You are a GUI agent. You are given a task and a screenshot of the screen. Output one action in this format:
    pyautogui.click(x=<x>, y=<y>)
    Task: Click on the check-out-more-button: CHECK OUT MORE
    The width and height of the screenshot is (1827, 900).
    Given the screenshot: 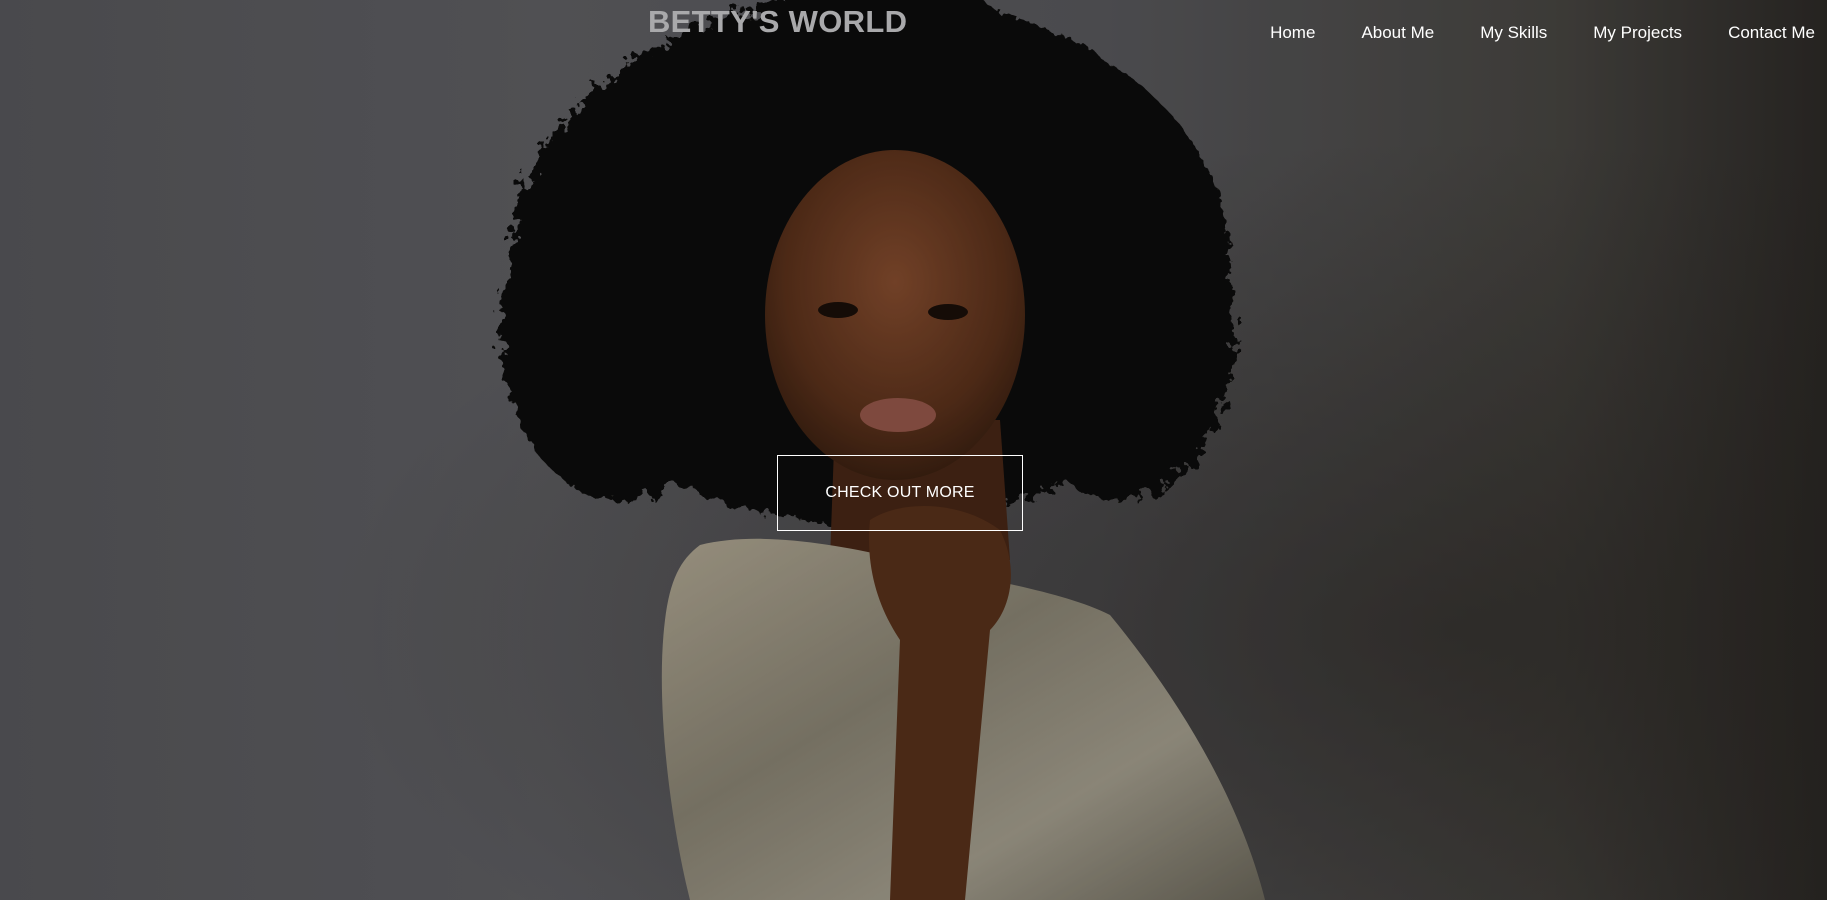 What is the action you would take?
    pyautogui.click(x=900, y=493)
    